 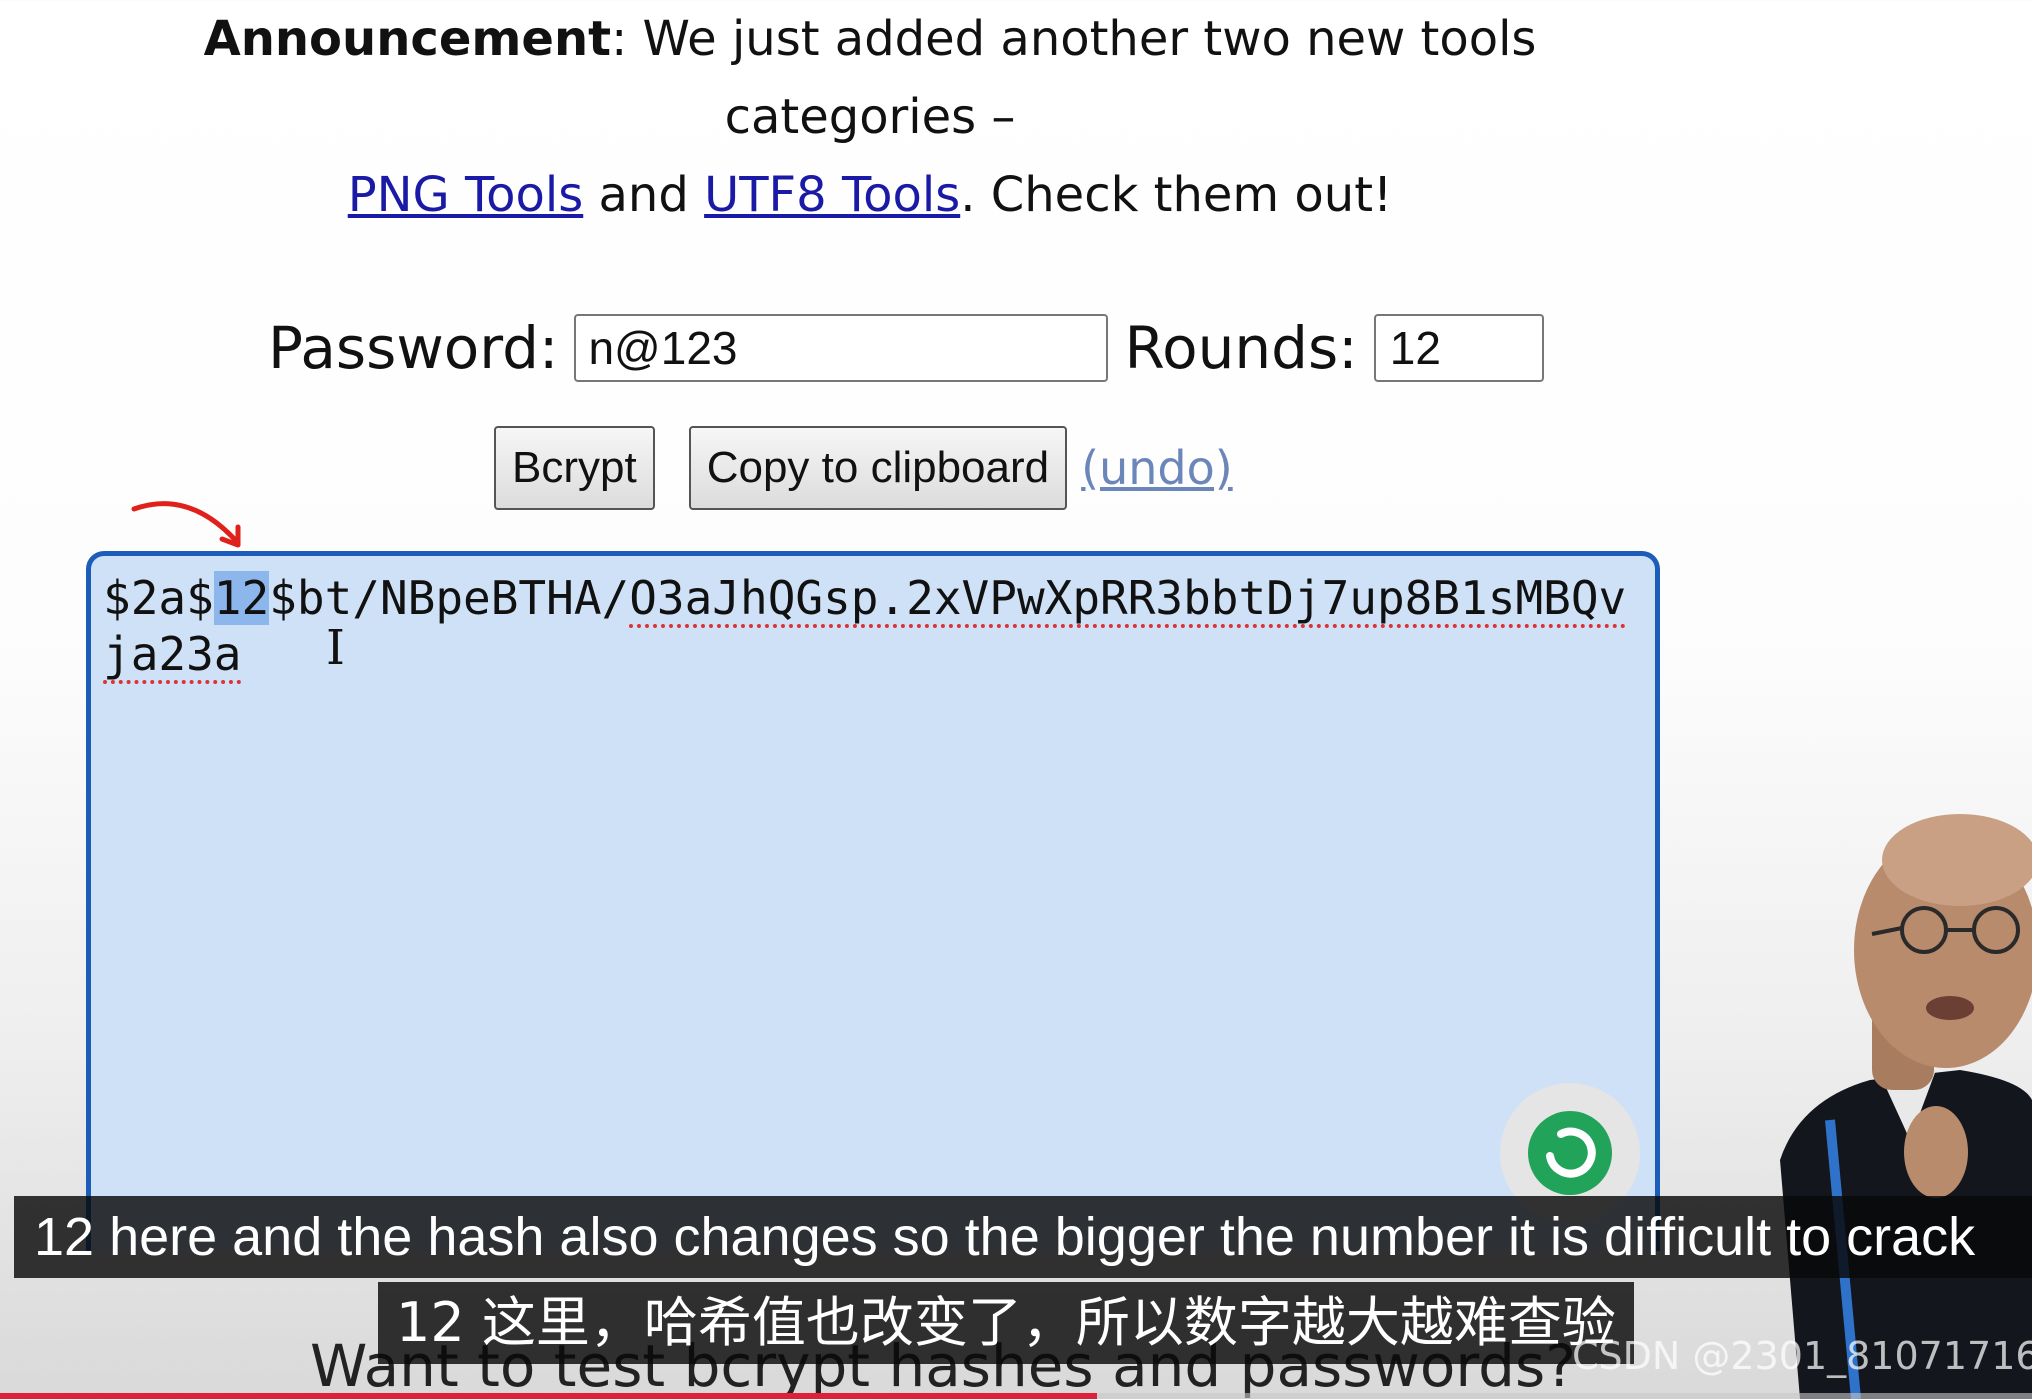 I want to click on password-input, so click(x=841, y=348).